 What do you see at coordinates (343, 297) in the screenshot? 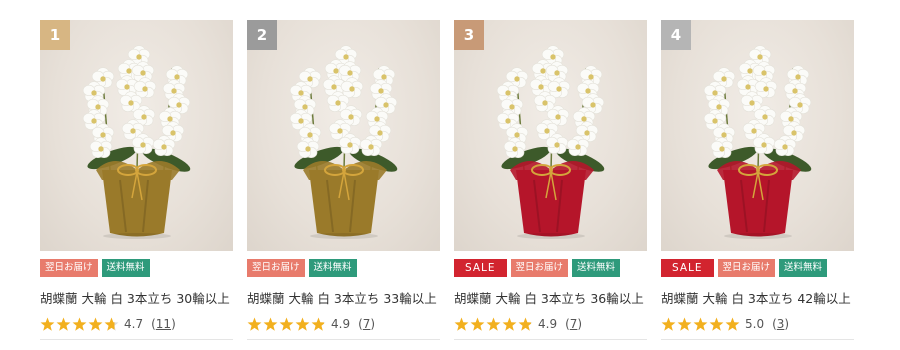
I see `product-title: 胡蝶蘭 大輪 白 3本立ち 33輪以上` at bounding box center [343, 297].